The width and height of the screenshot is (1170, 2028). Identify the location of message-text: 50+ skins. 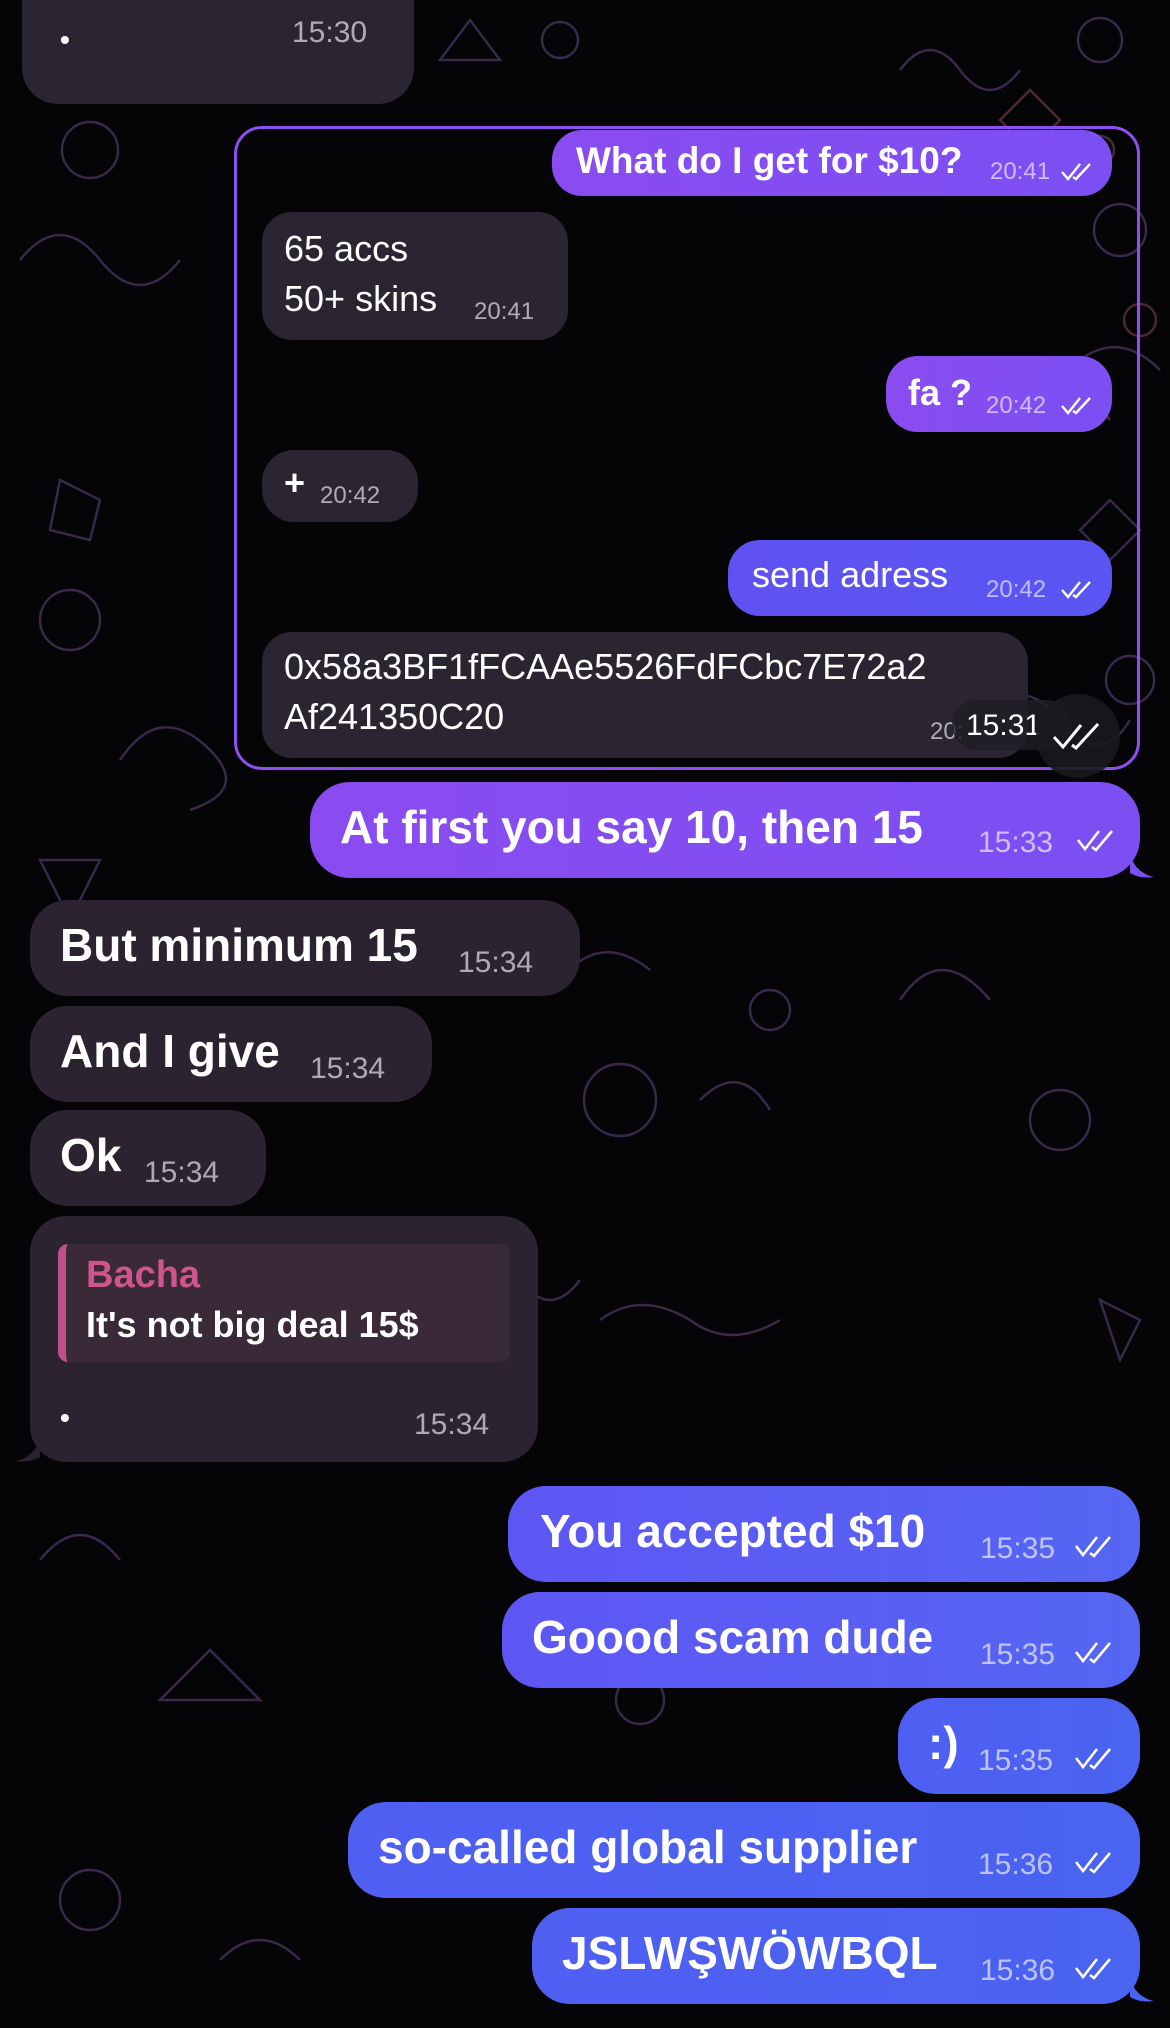
(361, 298).